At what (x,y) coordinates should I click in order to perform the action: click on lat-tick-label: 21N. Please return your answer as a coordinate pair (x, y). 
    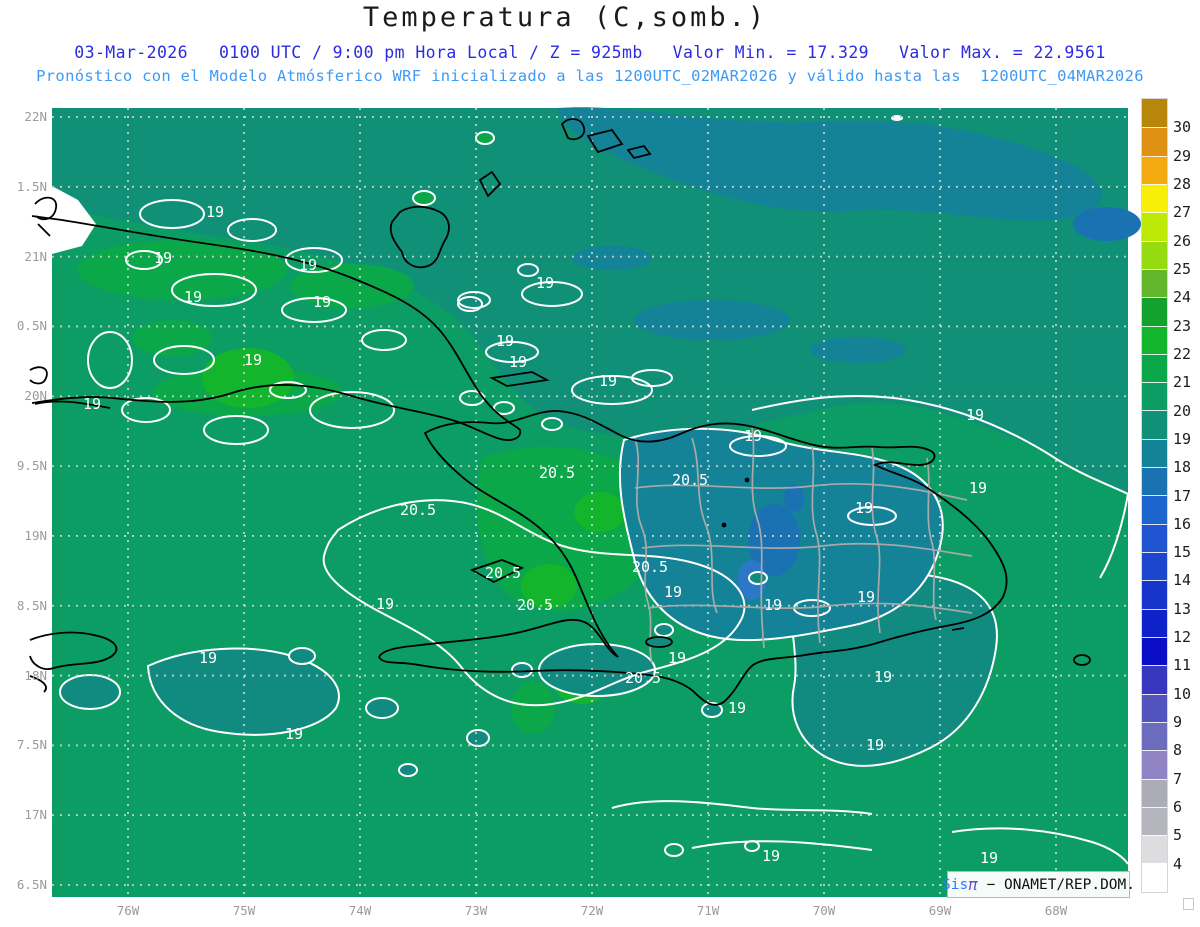
    Looking at the image, I should click on (35, 256).